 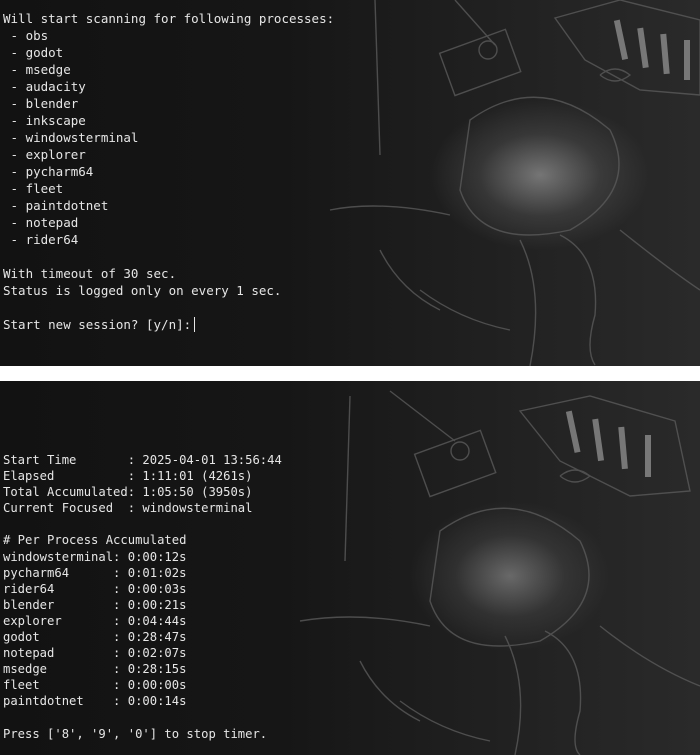 What do you see at coordinates (95, 701) in the screenshot?
I see `per-process-row: paintdotnet : 0:00:14s` at bounding box center [95, 701].